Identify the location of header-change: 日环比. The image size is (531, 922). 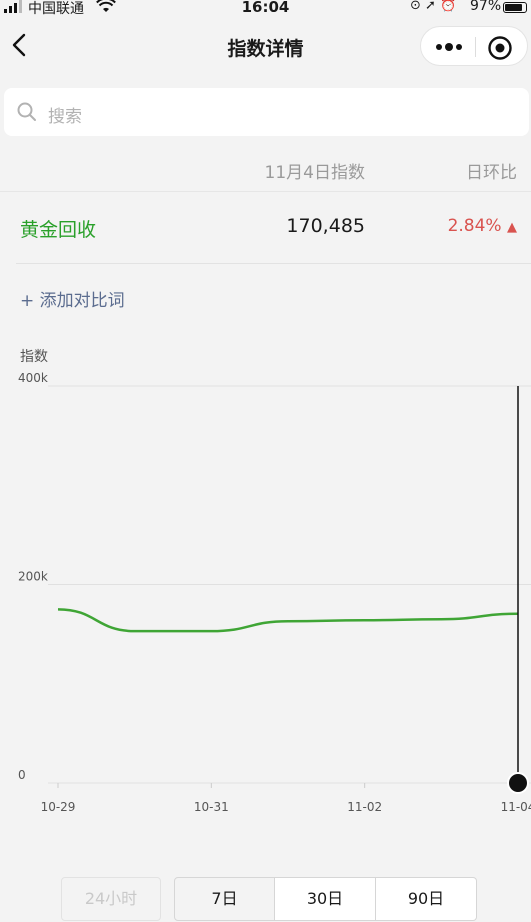
(491, 173).